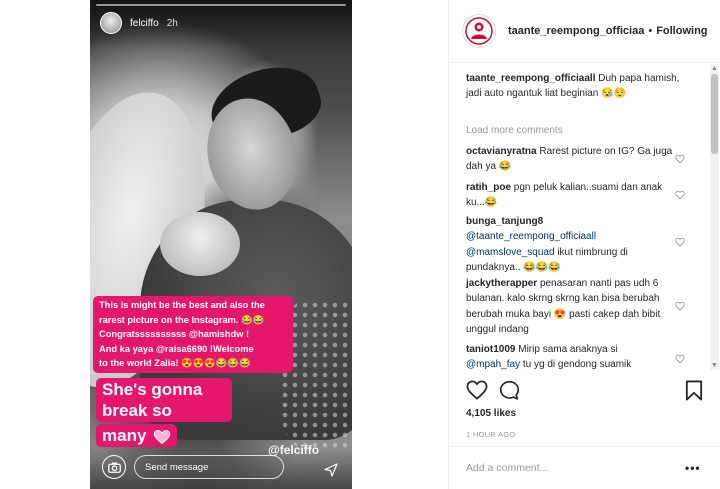 This screenshot has width=720, height=489. Describe the element at coordinates (177, 467) in the screenshot. I see `send-message-placeholder: Send message` at that location.